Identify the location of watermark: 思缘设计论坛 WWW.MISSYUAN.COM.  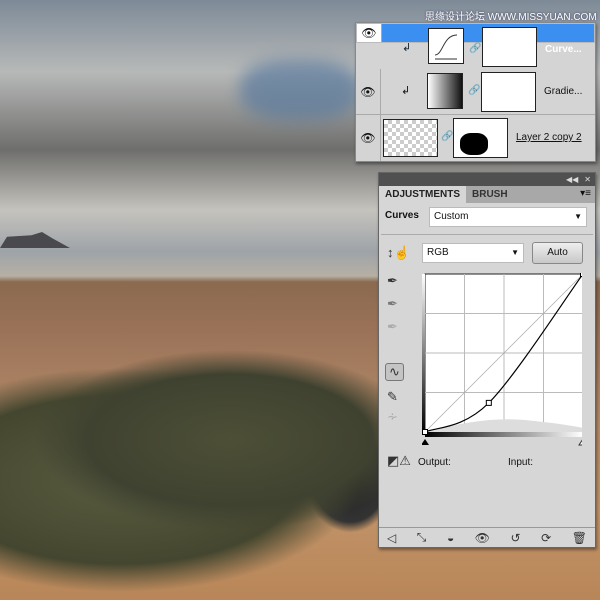
(511, 17).